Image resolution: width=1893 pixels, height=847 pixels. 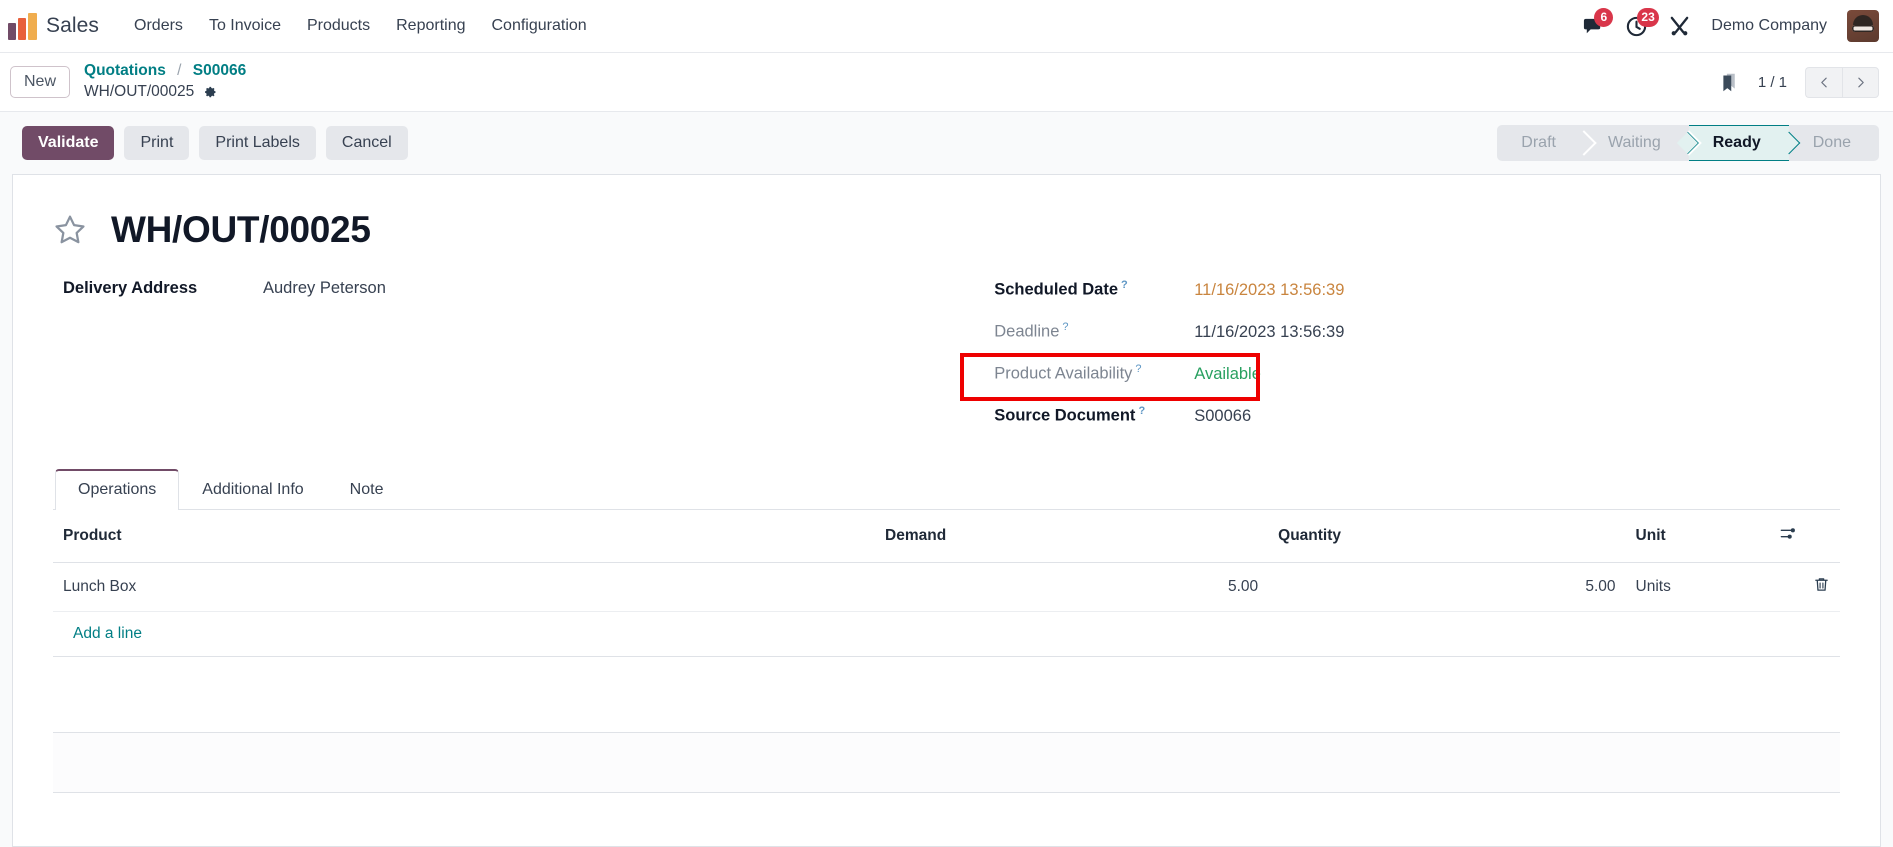 What do you see at coordinates (1821, 584) in the screenshot?
I see `trash-icon` at bounding box center [1821, 584].